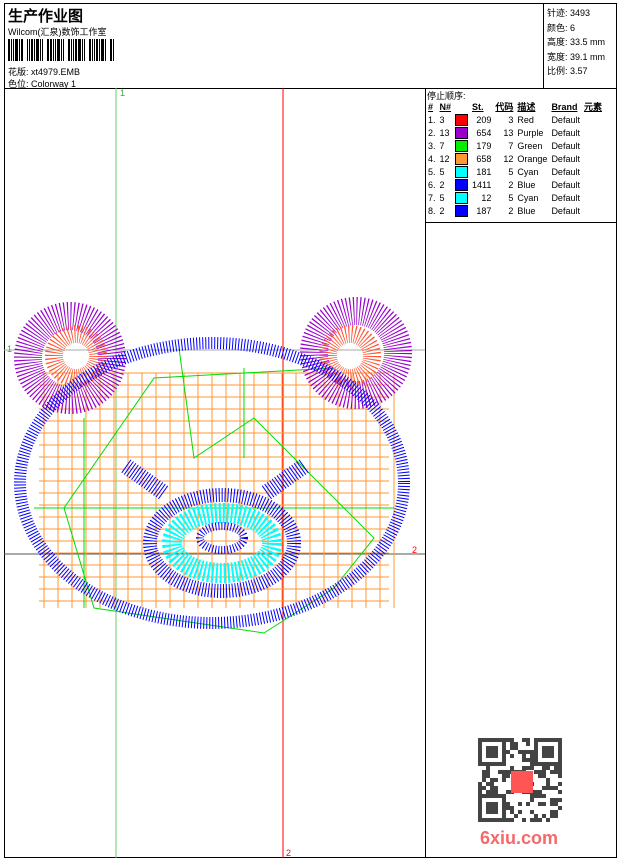 This screenshot has width=620, height=860. What do you see at coordinates (18, 72) in the screenshot?
I see `design-label: 花版:` at bounding box center [18, 72].